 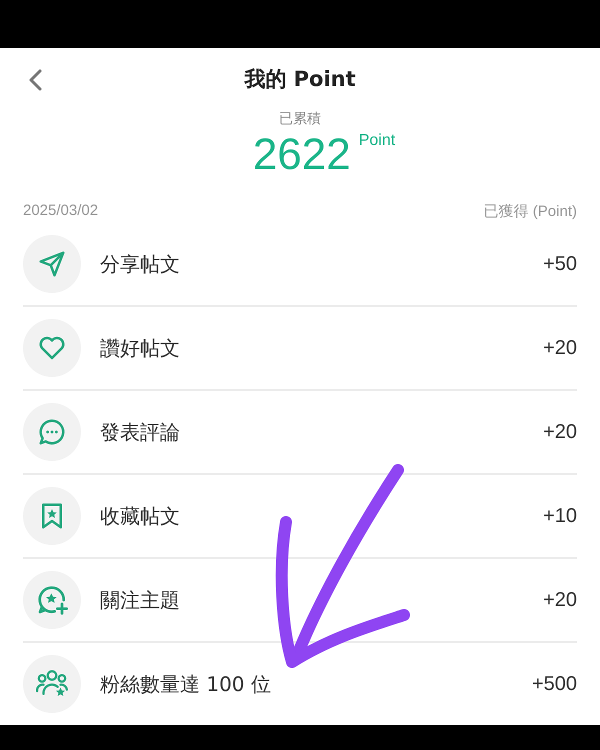 What do you see at coordinates (554, 684) in the screenshot?
I see `points-earned: +500` at bounding box center [554, 684].